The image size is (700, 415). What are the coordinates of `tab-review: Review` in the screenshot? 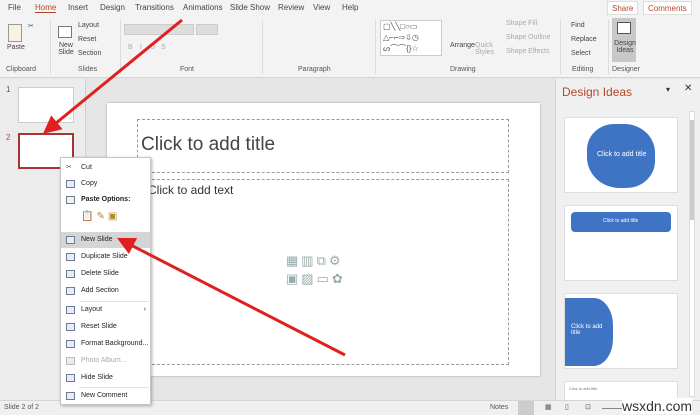 It's located at (291, 7).